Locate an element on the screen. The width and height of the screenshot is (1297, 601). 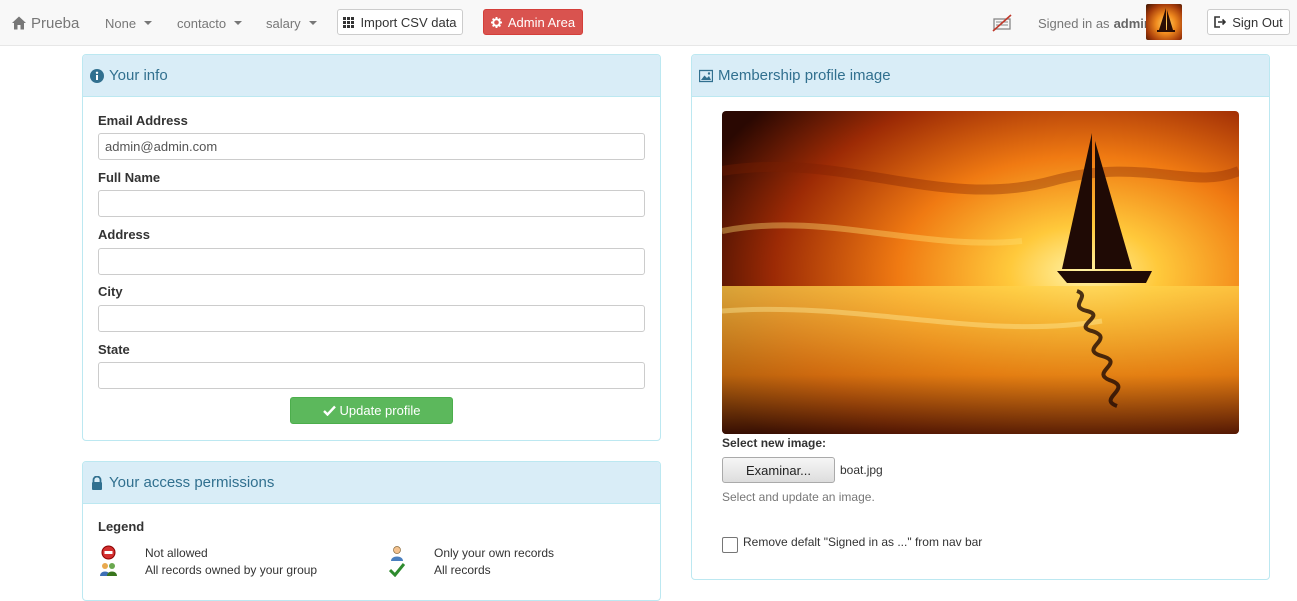
signed-in-text: Signed in as admin is located at coordinates (1095, 23).